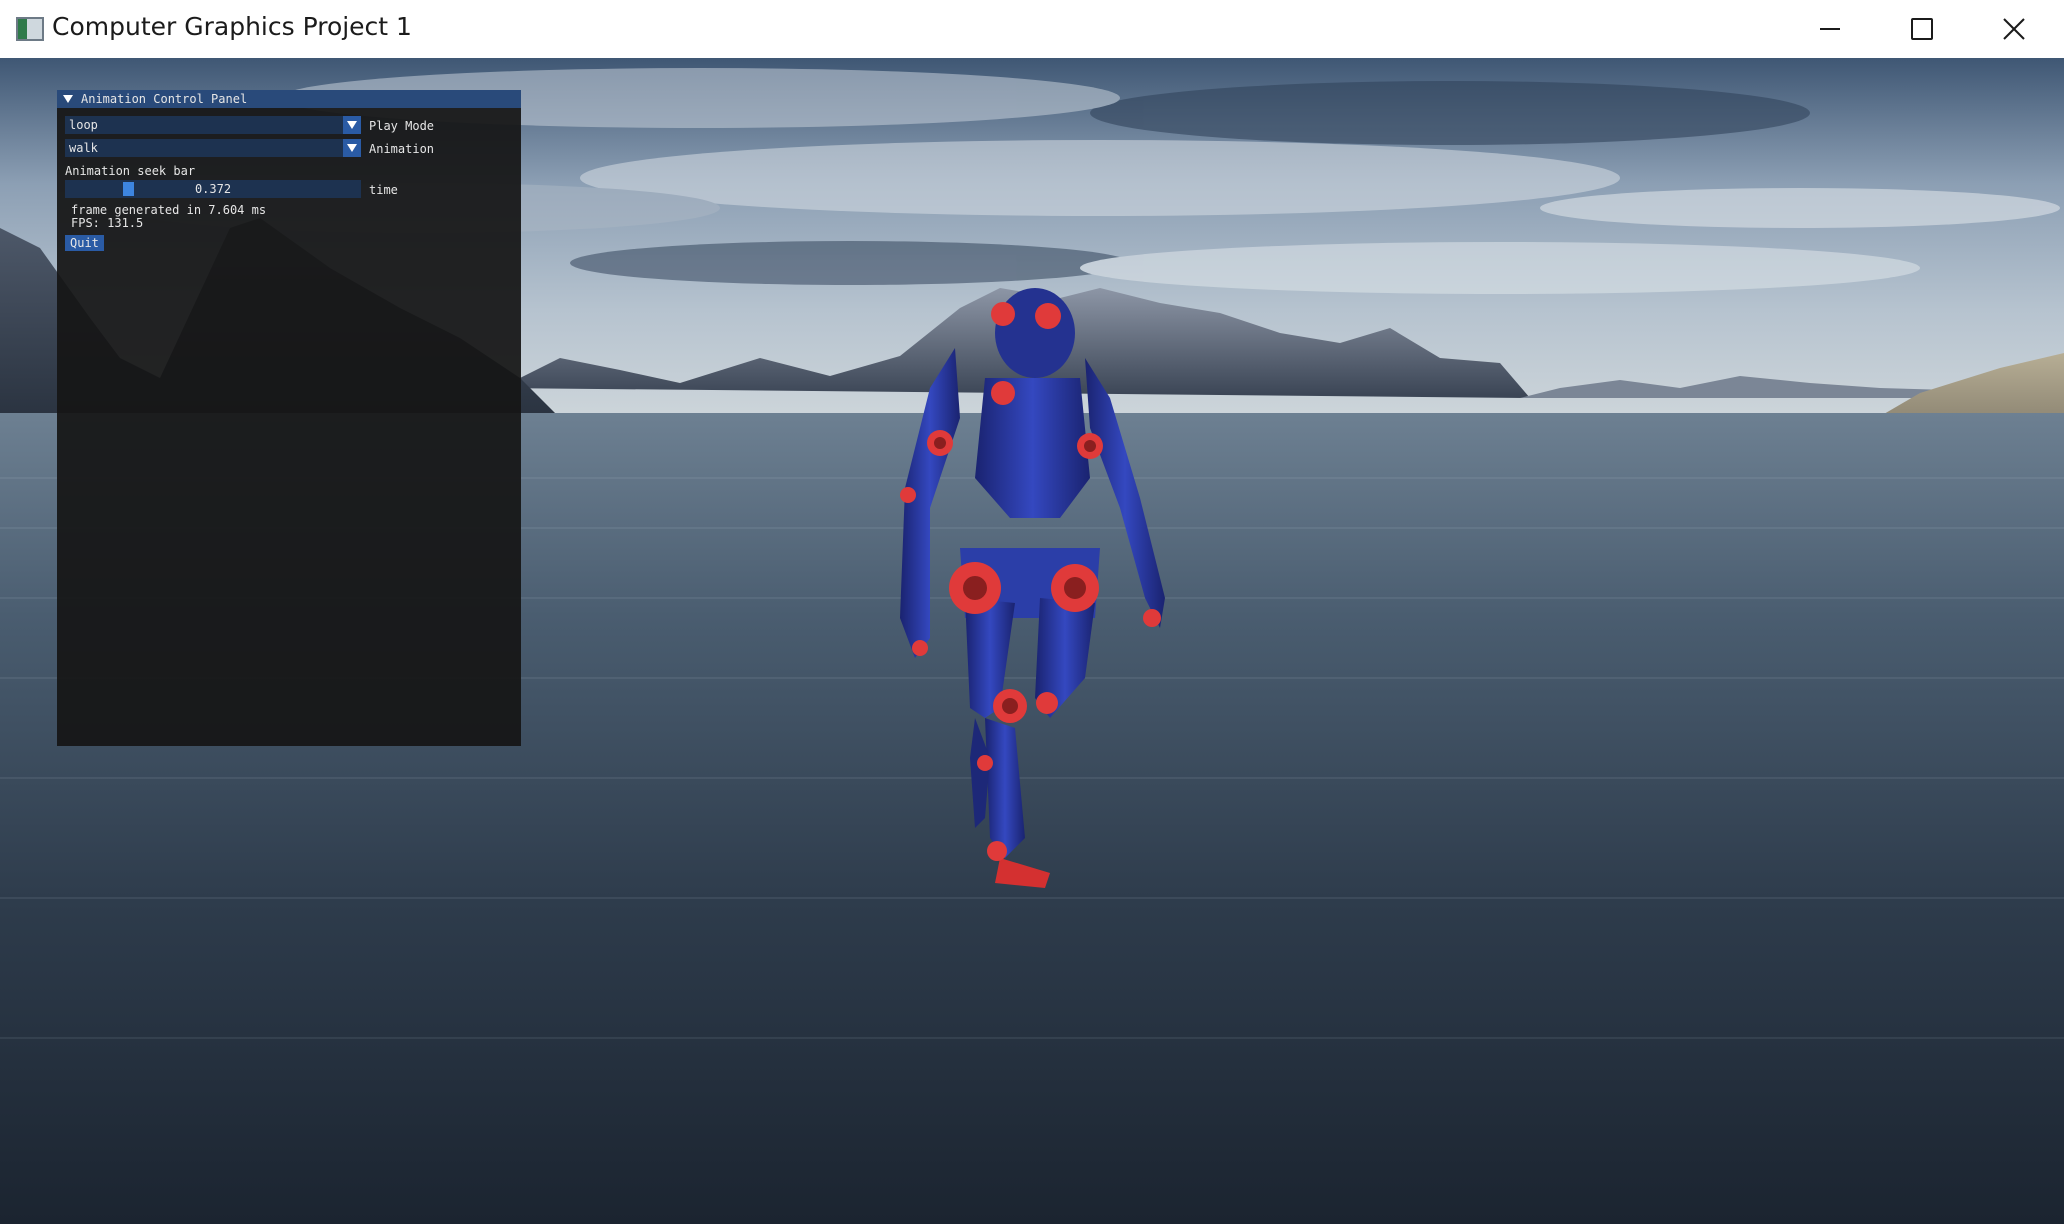 This screenshot has width=2064, height=1224. Describe the element at coordinates (402, 149) in the screenshot. I see `animation-label: Animation` at that location.